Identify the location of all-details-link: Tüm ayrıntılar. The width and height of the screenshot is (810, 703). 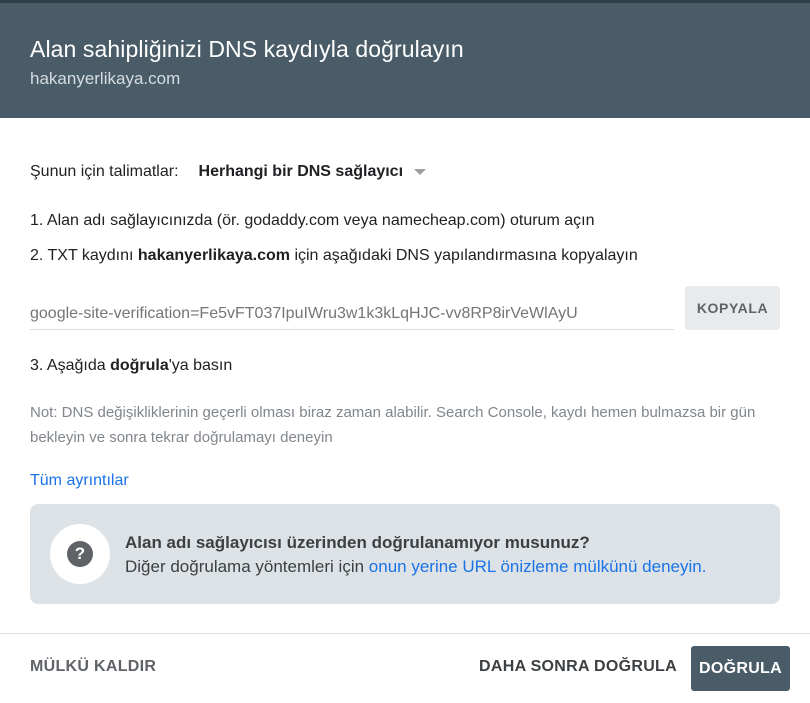
(79, 481).